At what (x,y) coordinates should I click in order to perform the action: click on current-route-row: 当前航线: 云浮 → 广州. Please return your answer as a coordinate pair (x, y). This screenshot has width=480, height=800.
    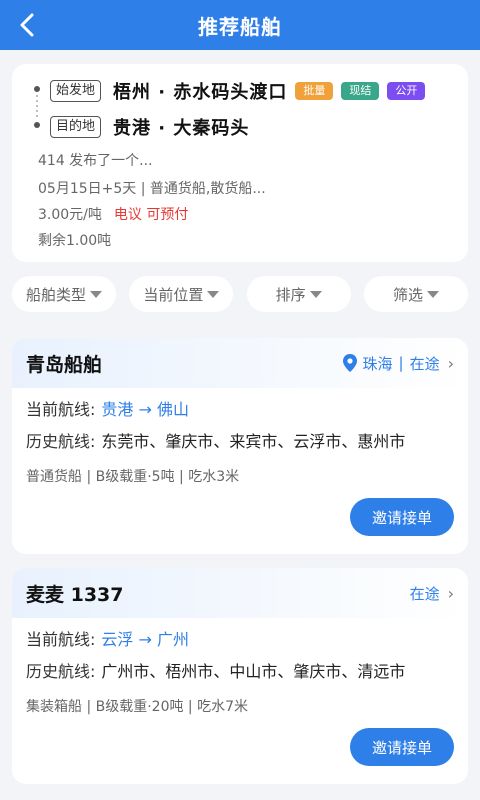
    Looking at the image, I should click on (107, 638).